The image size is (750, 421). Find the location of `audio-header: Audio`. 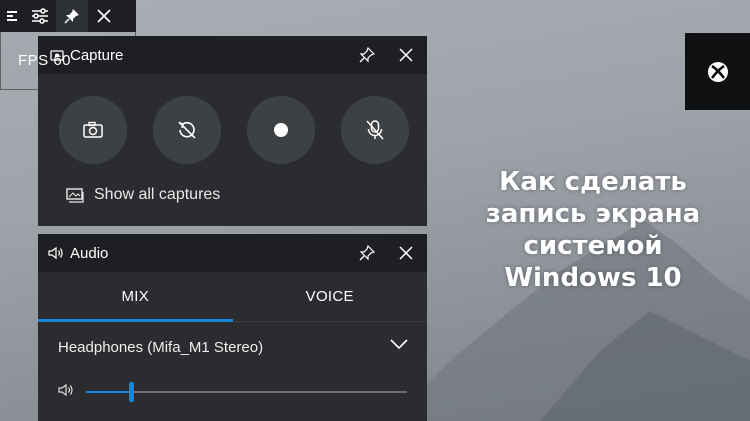

audio-header: Audio is located at coordinates (232, 253).